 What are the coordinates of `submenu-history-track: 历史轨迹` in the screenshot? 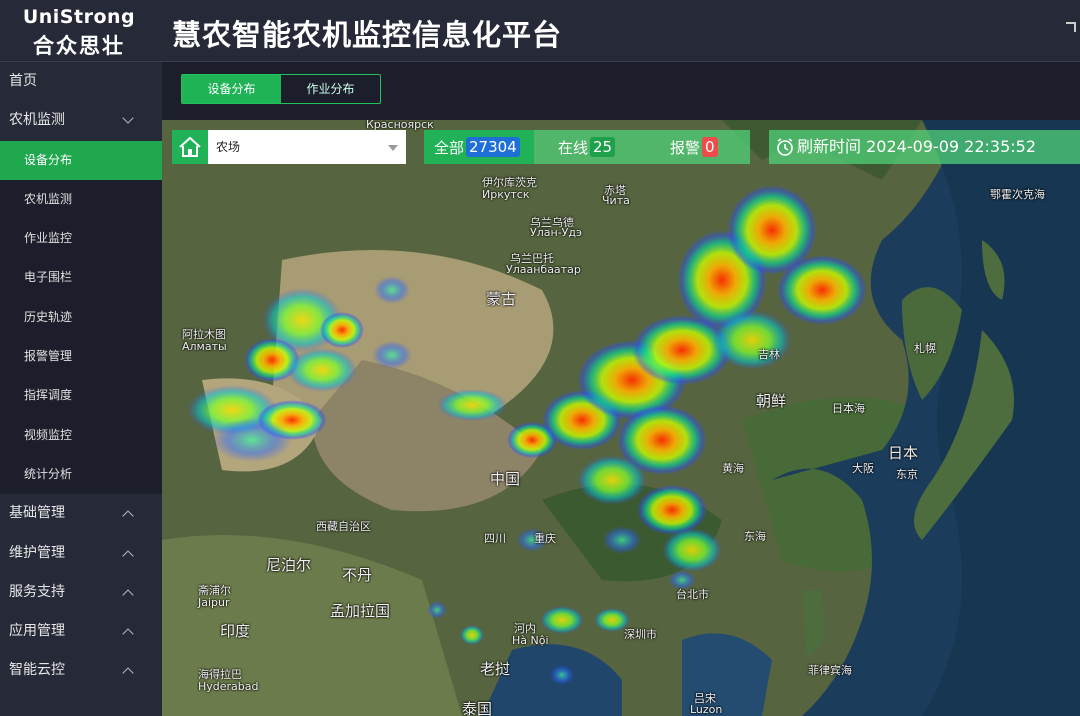 It's located at (81, 317).